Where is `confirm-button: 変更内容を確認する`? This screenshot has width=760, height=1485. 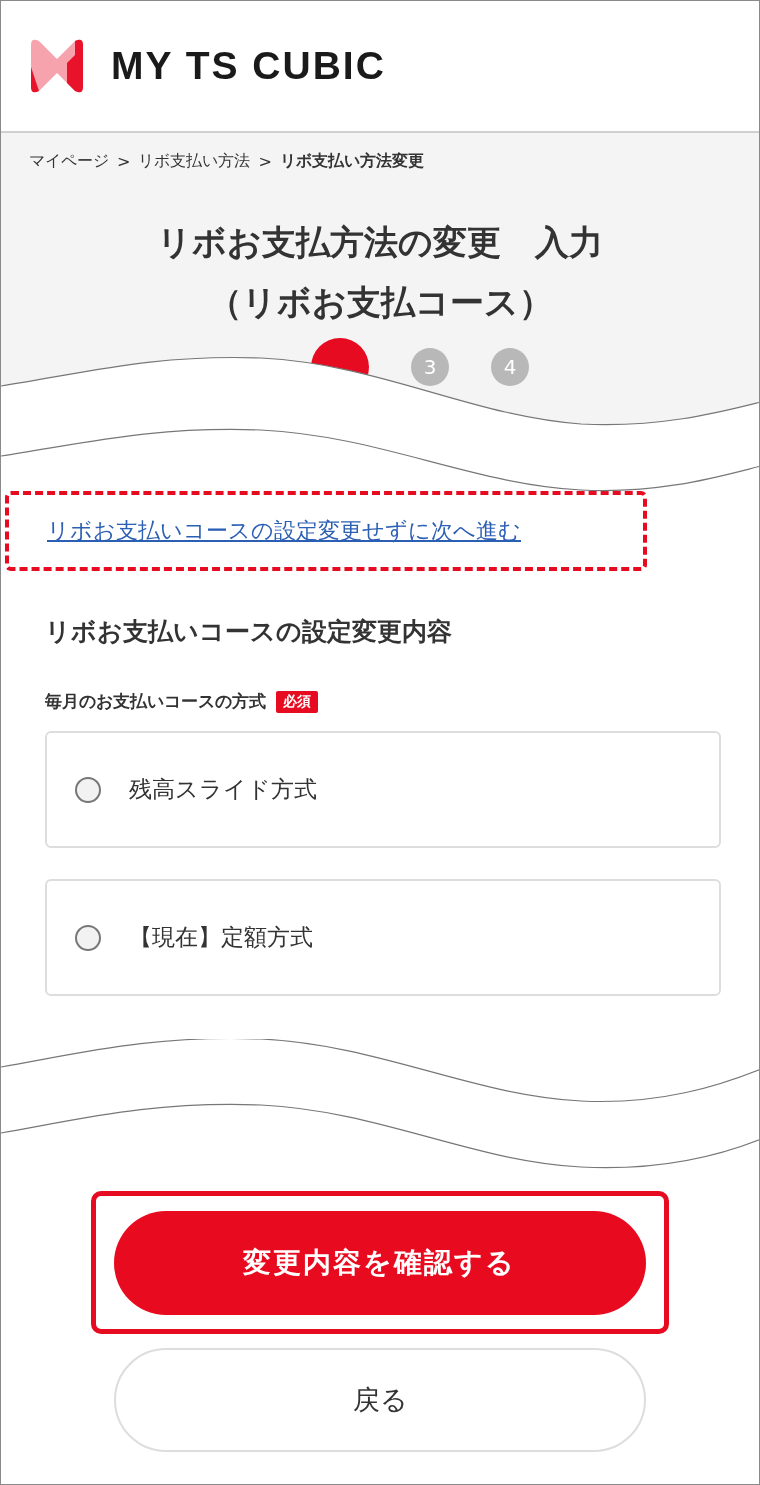
confirm-button: 変更内容を確認する is located at coordinates (379, 1262).